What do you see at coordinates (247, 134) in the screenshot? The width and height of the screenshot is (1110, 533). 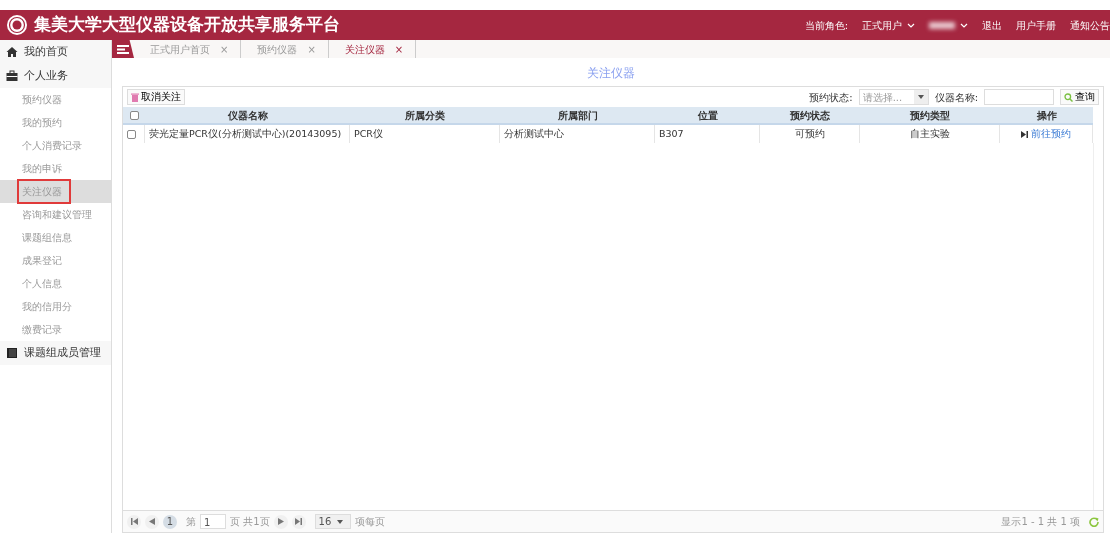 I see `table-cell: 荧光定量PCR仪(分析测试中心)(20143095)` at bounding box center [247, 134].